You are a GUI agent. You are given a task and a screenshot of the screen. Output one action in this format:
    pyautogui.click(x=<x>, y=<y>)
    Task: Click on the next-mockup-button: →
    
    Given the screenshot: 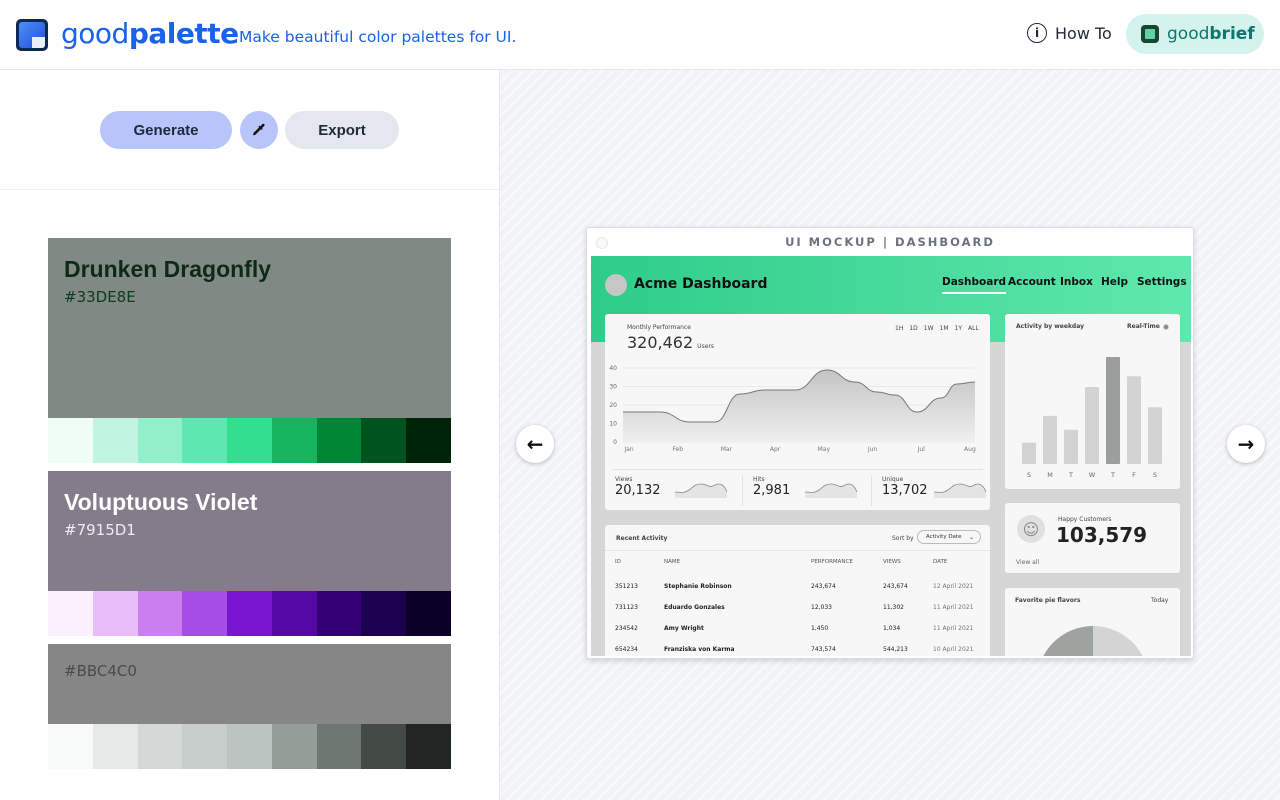 What is the action you would take?
    pyautogui.click(x=1246, y=444)
    